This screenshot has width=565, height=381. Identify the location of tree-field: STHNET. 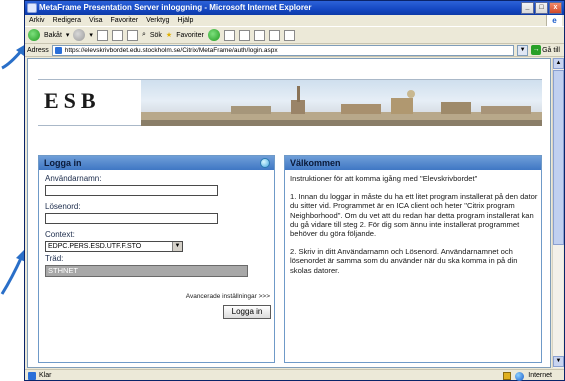
(146, 271).